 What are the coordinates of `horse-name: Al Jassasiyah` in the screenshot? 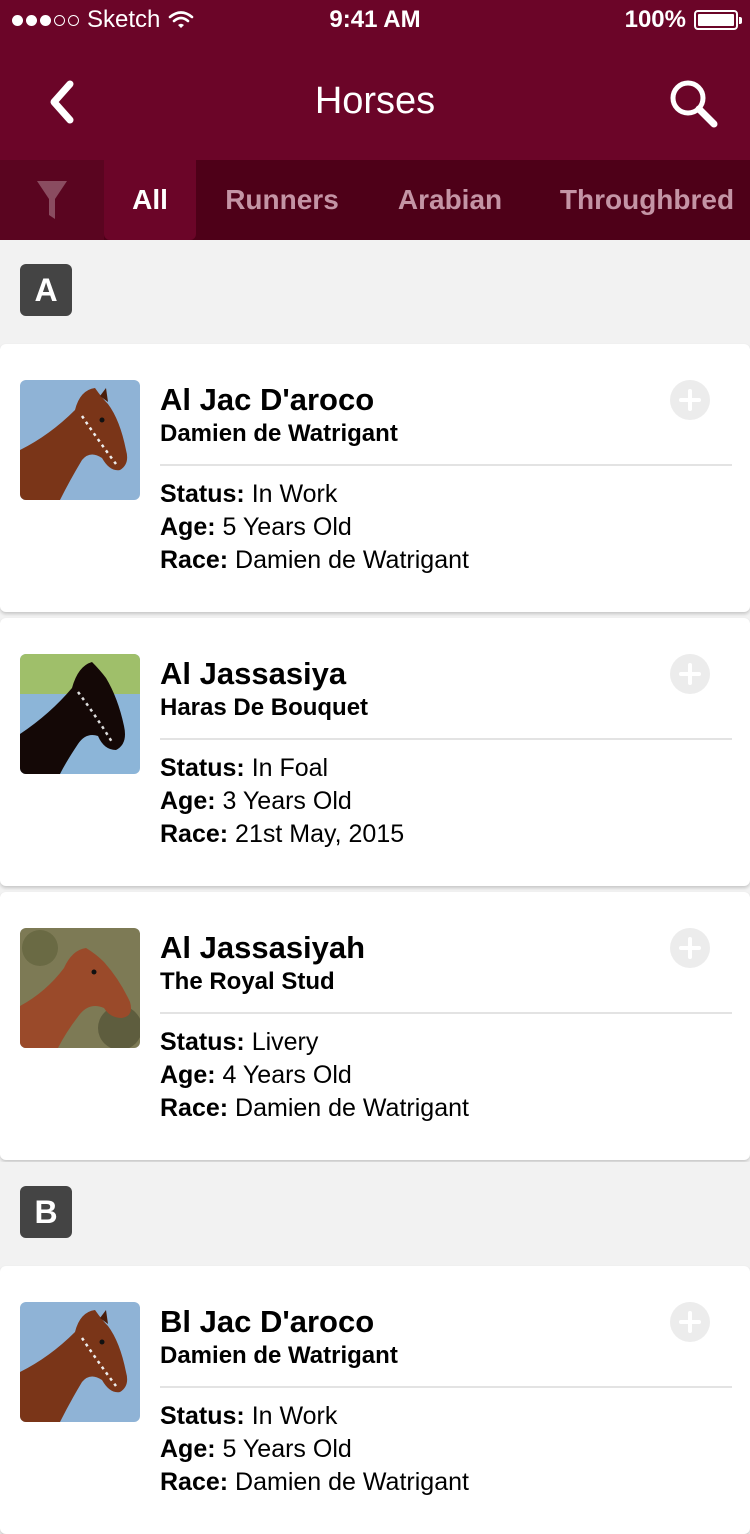 It's located at (263, 947).